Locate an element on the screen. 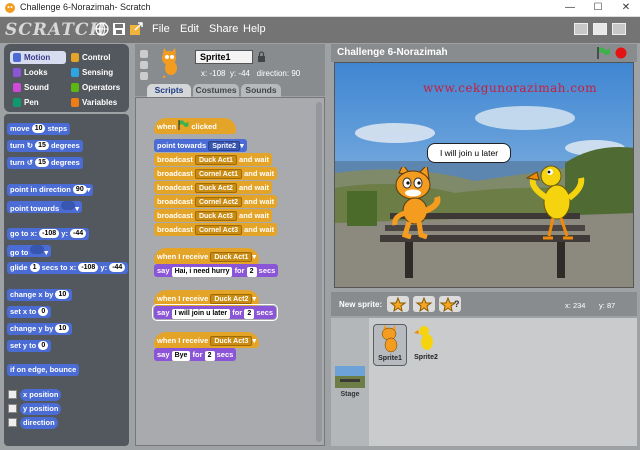 This screenshot has width=640, height=450. block-glide: glide 1 secs to x: -108 y: -44 is located at coordinates (68, 268).